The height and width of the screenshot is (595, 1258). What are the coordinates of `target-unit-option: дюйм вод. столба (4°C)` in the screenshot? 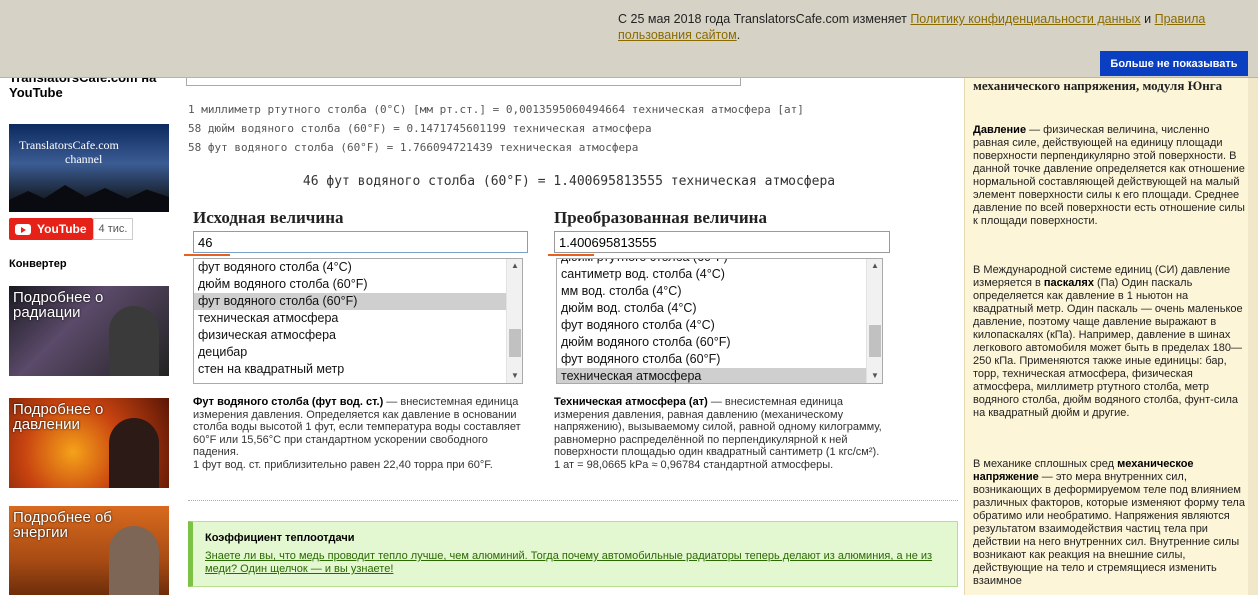 It's located at (719, 308).